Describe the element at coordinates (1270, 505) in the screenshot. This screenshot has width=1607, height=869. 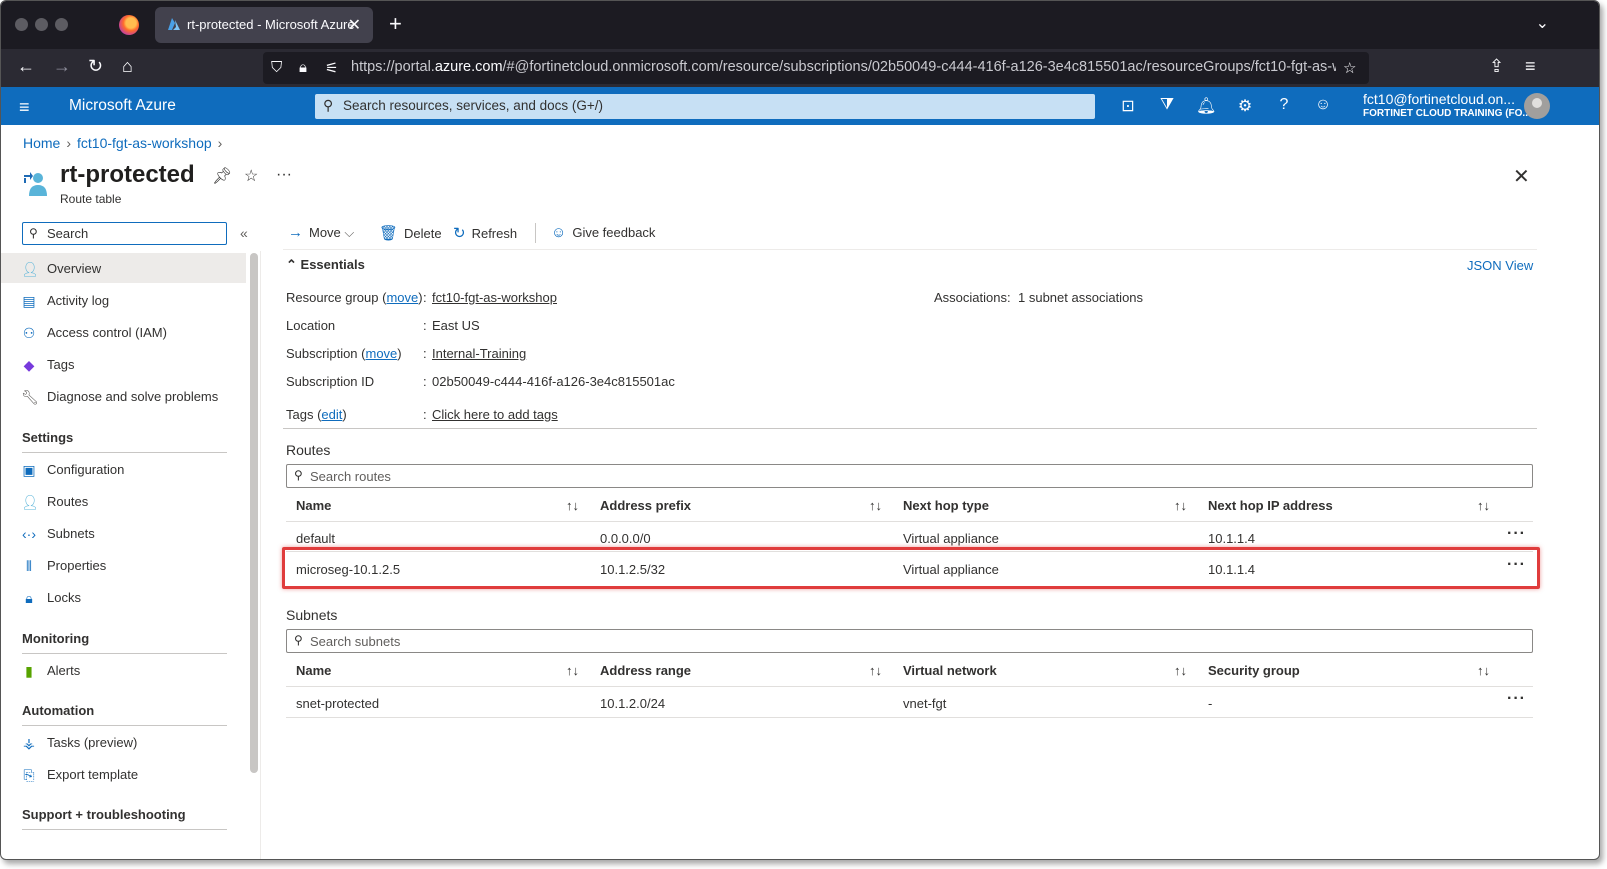
I see `column-header-next-hop-ip: Next hop IP address` at that location.